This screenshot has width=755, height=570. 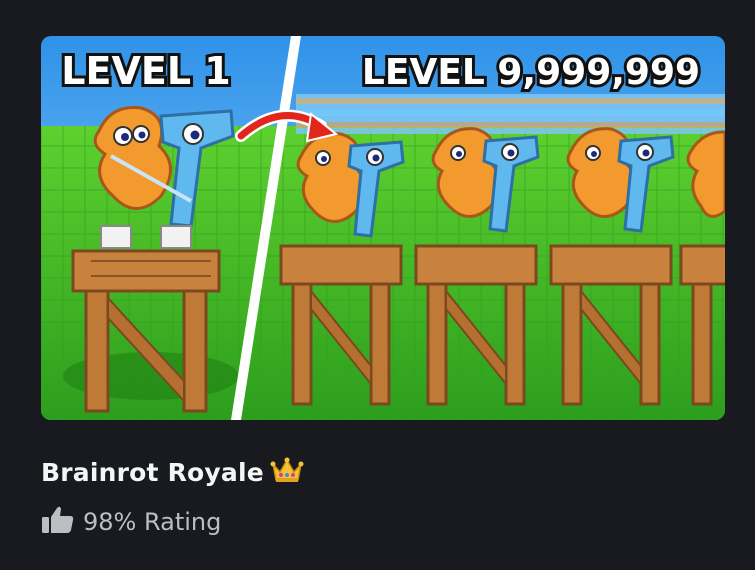 I want to click on thumbs-up-icon, so click(x=58, y=522).